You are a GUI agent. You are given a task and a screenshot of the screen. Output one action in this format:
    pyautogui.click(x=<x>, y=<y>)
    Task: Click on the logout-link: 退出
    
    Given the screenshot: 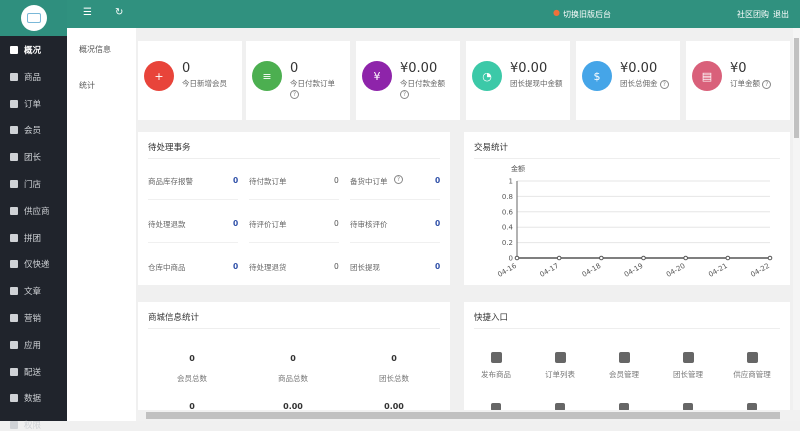 What is the action you would take?
    pyautogui.click(x=781, y=14)
    